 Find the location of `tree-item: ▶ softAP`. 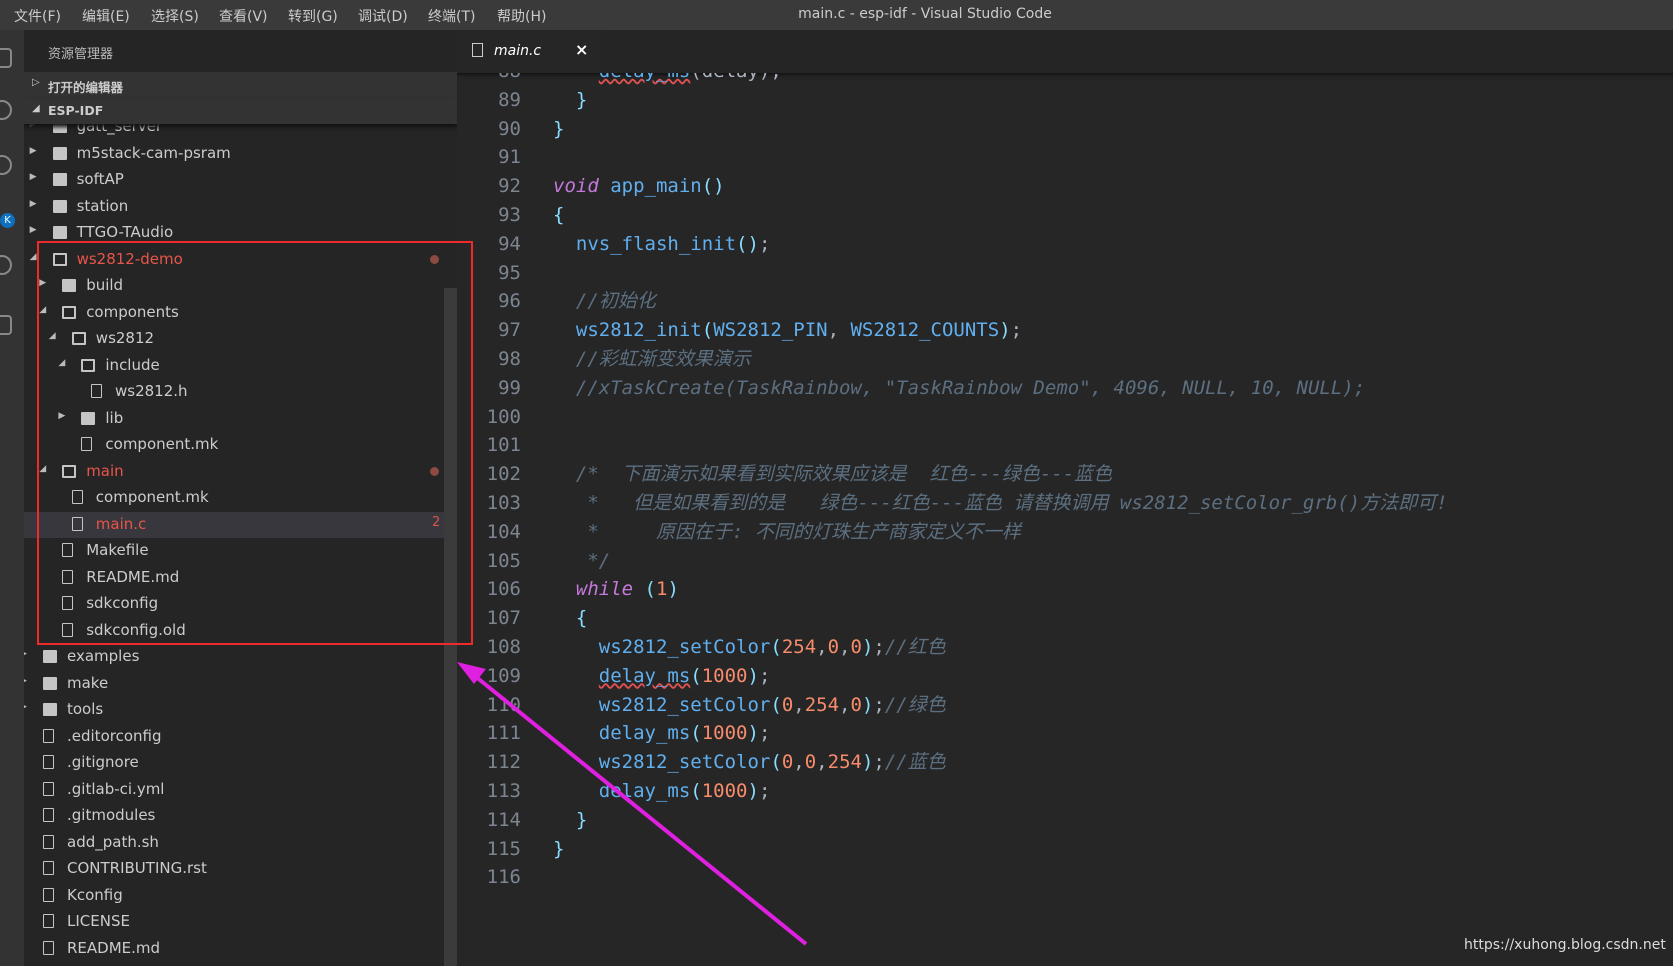

tree-item: ▶ softAP is located at coordinates (234, 180).